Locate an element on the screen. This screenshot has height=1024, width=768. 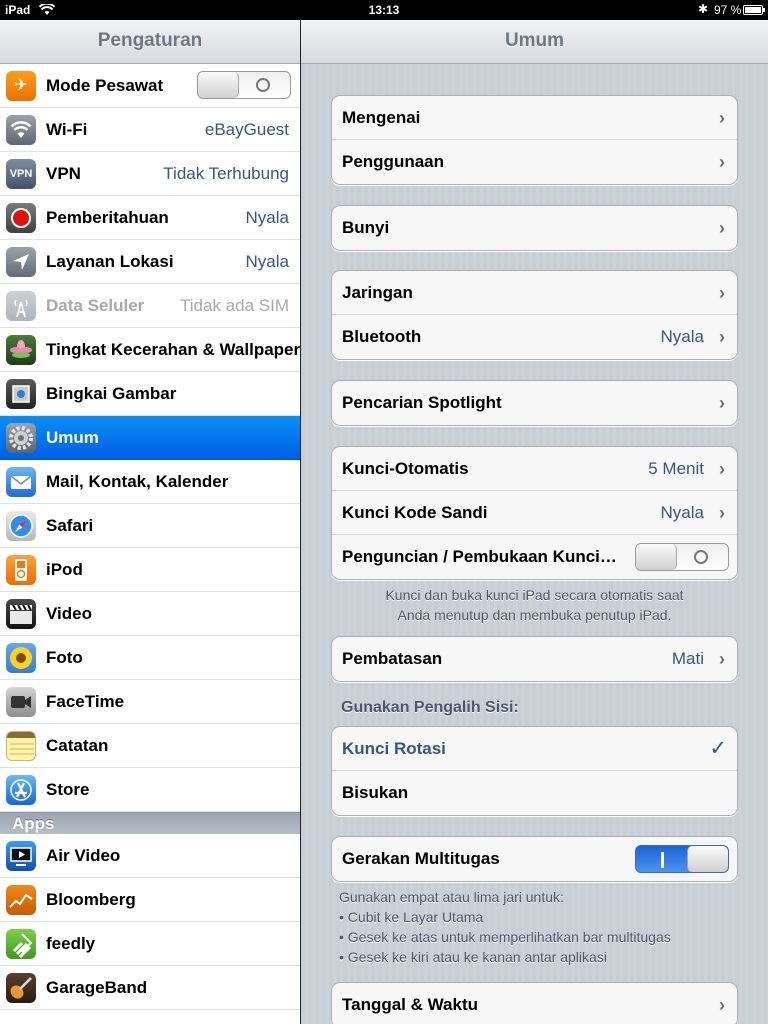
settings-group-restrictions: Pembatasan Mati › is located at coordinates (534, 659).